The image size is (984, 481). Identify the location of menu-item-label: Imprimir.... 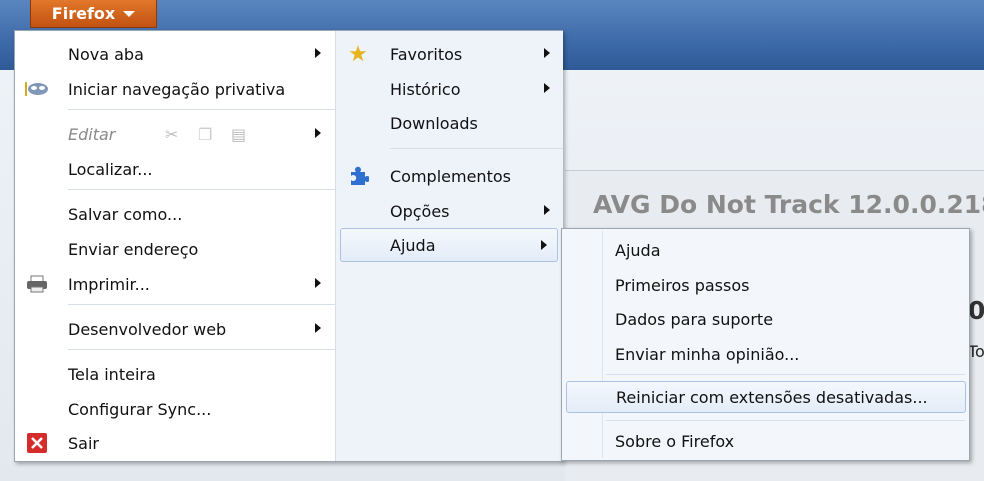
(109, 284).